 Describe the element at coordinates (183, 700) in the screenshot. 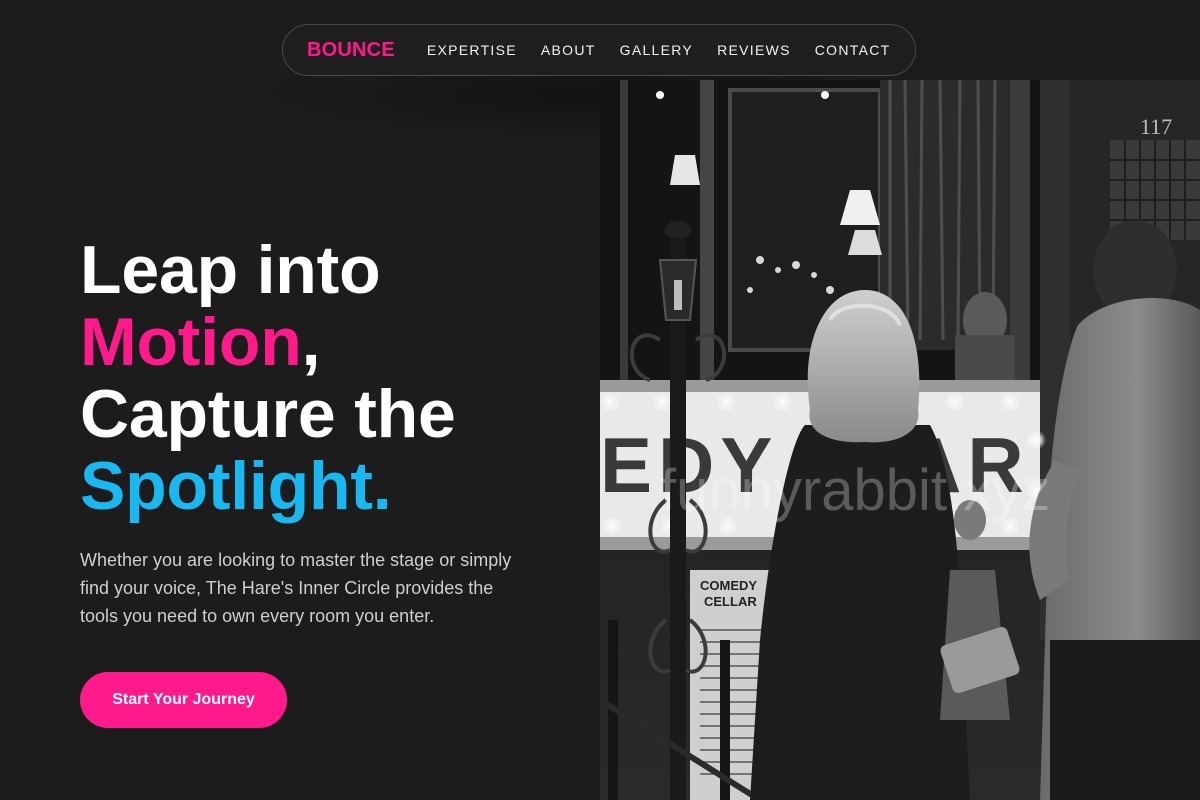

I see `start-journey-button: Start Your Journey` at that location.